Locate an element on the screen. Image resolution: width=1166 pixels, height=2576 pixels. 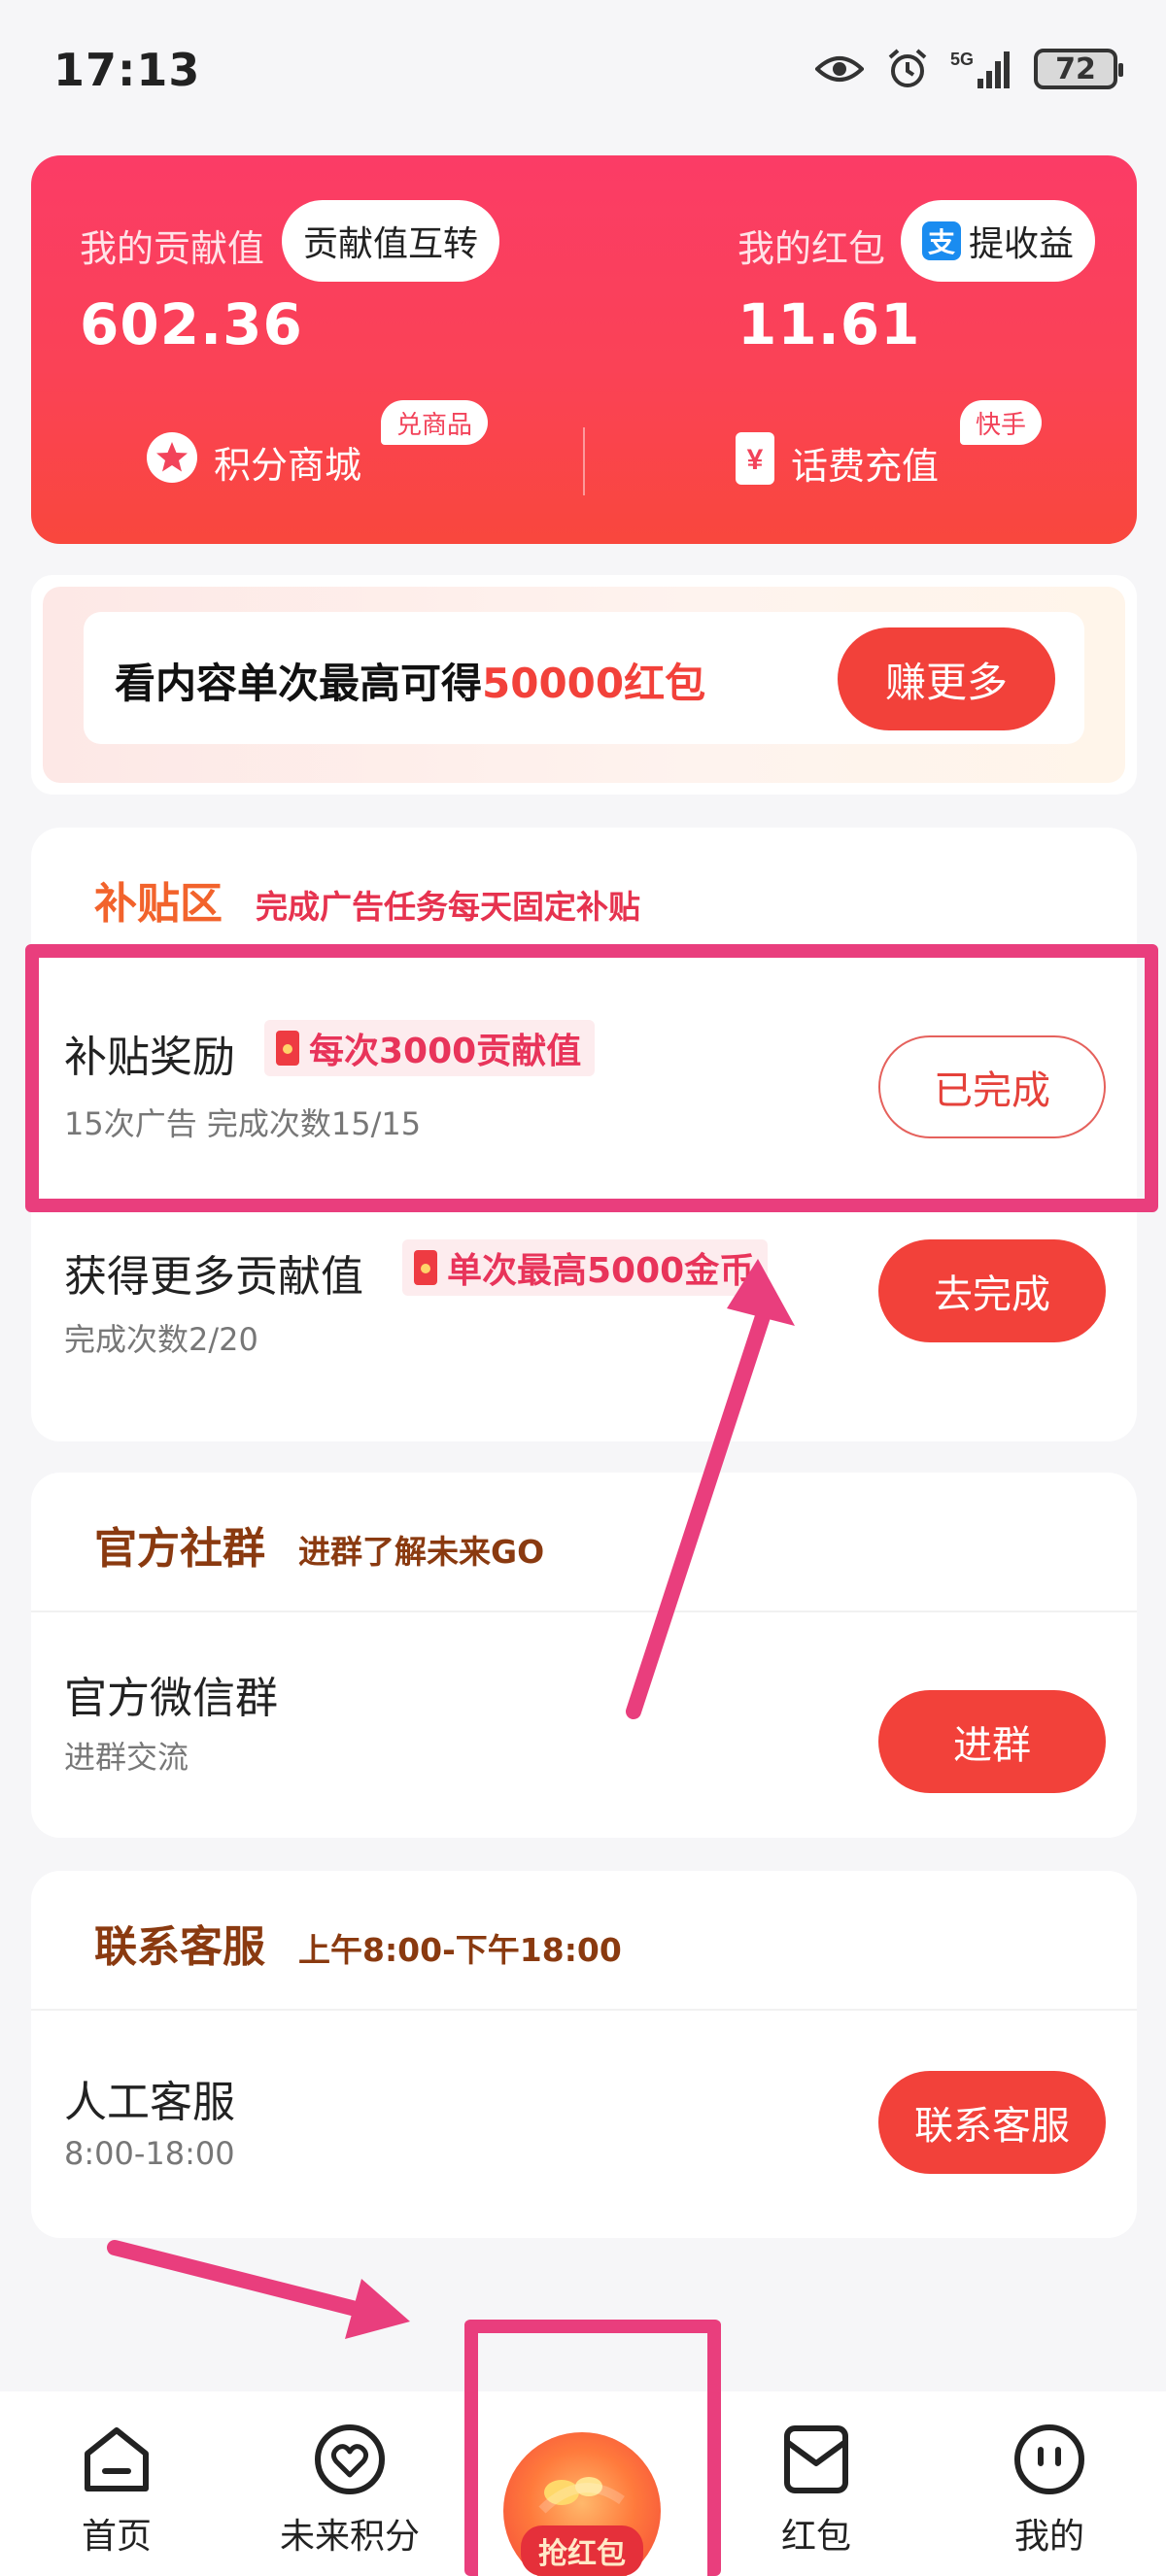
phone-recharge-label: 话费充值 is located at coordinates (865, 466).